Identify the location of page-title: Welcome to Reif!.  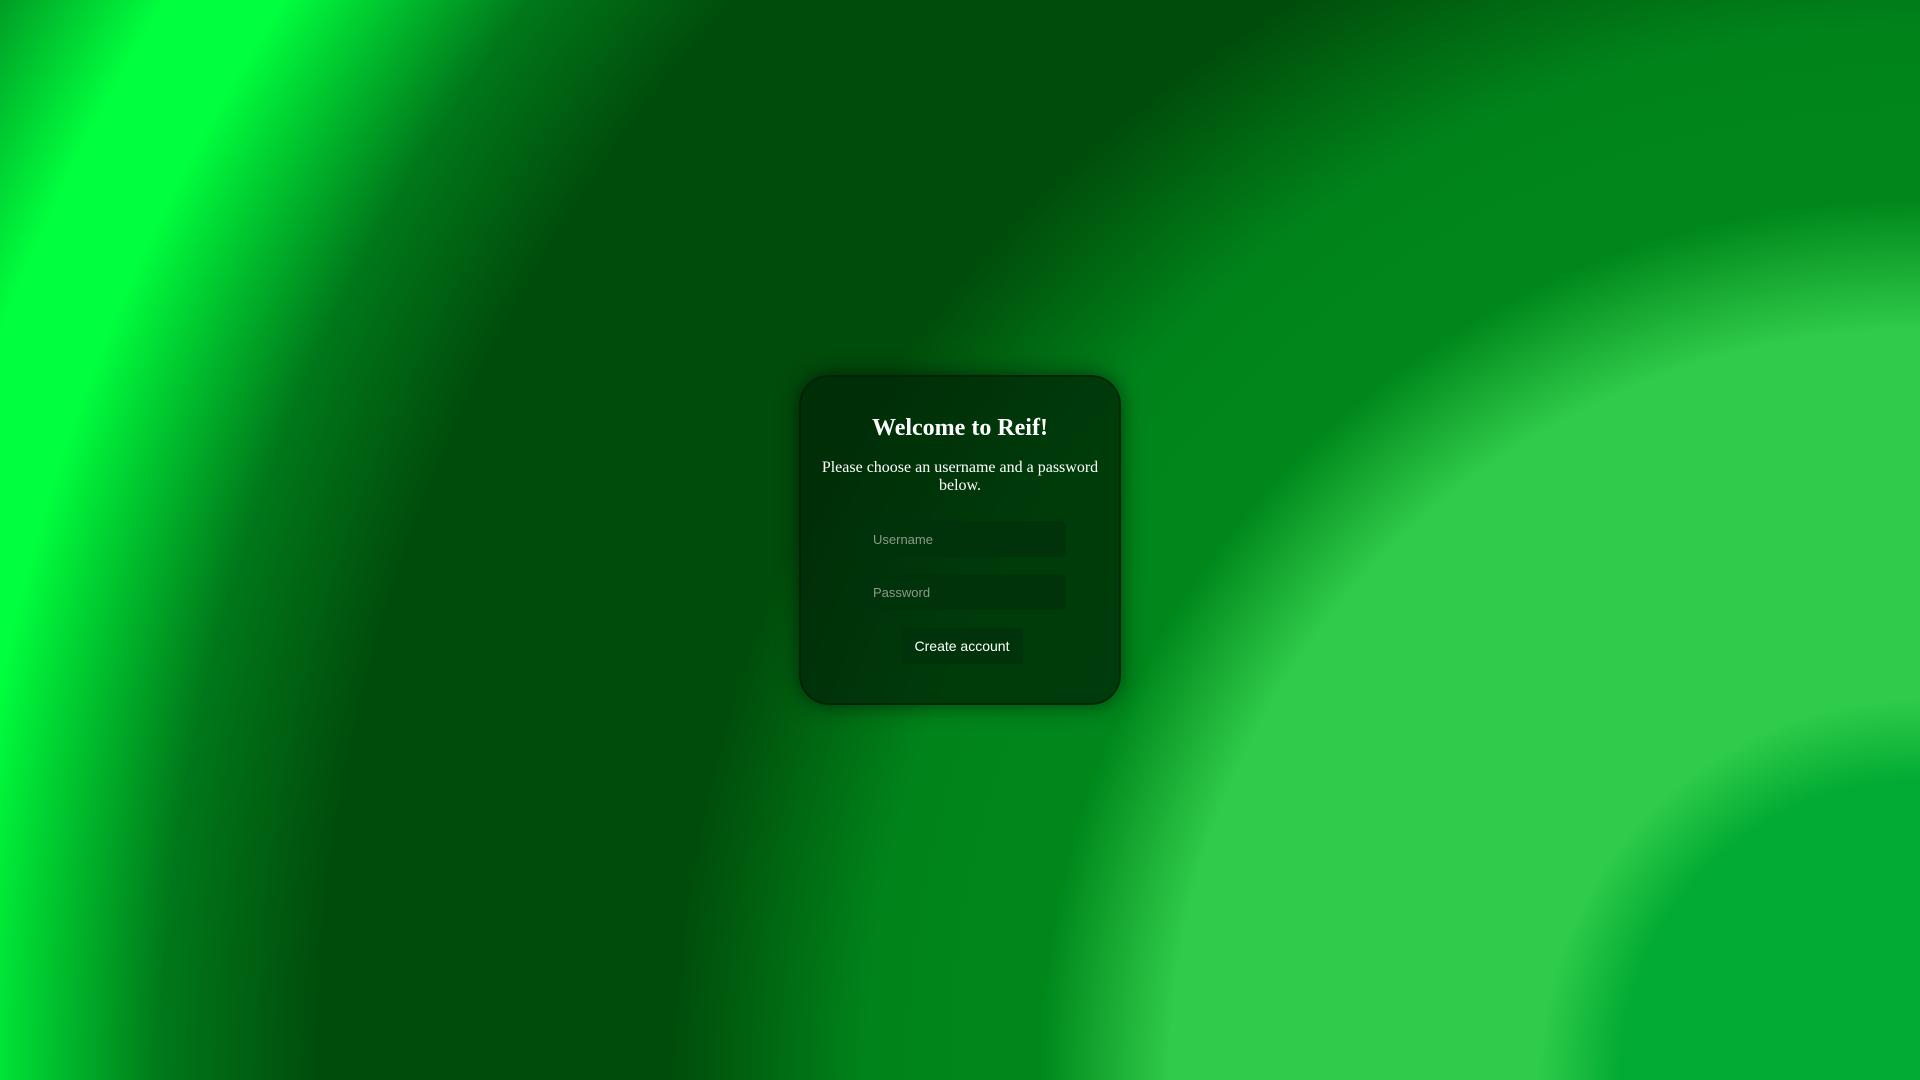
(960, 428).